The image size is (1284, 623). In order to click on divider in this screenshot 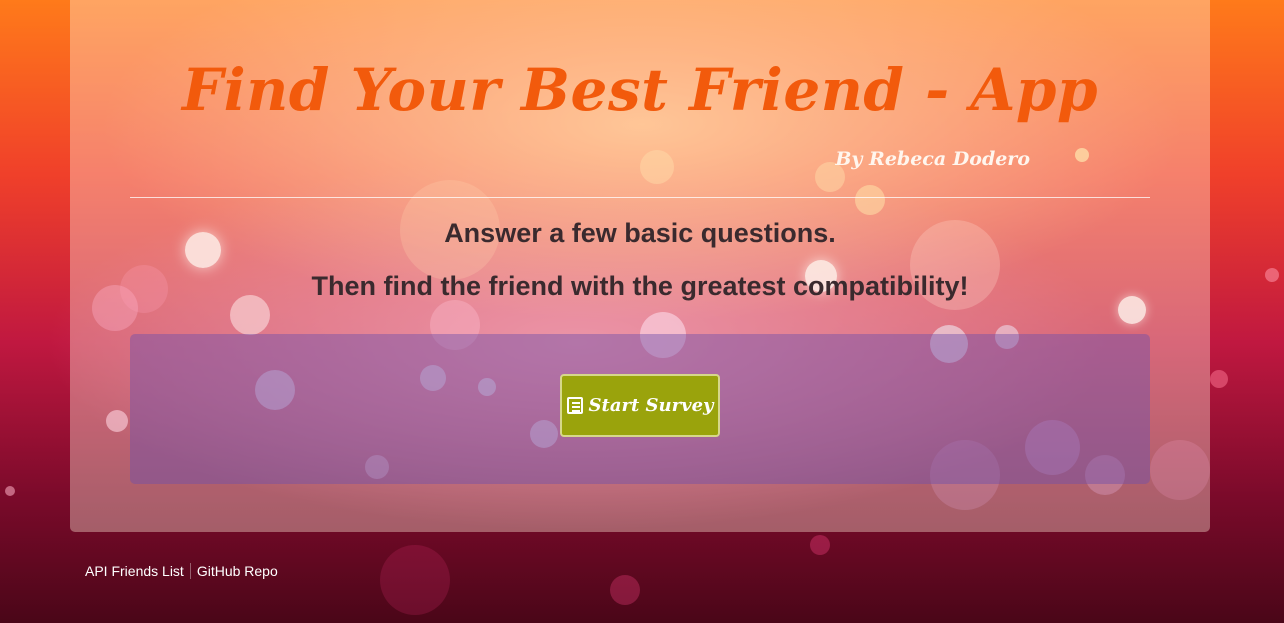, I will do `click(640, 197)`.